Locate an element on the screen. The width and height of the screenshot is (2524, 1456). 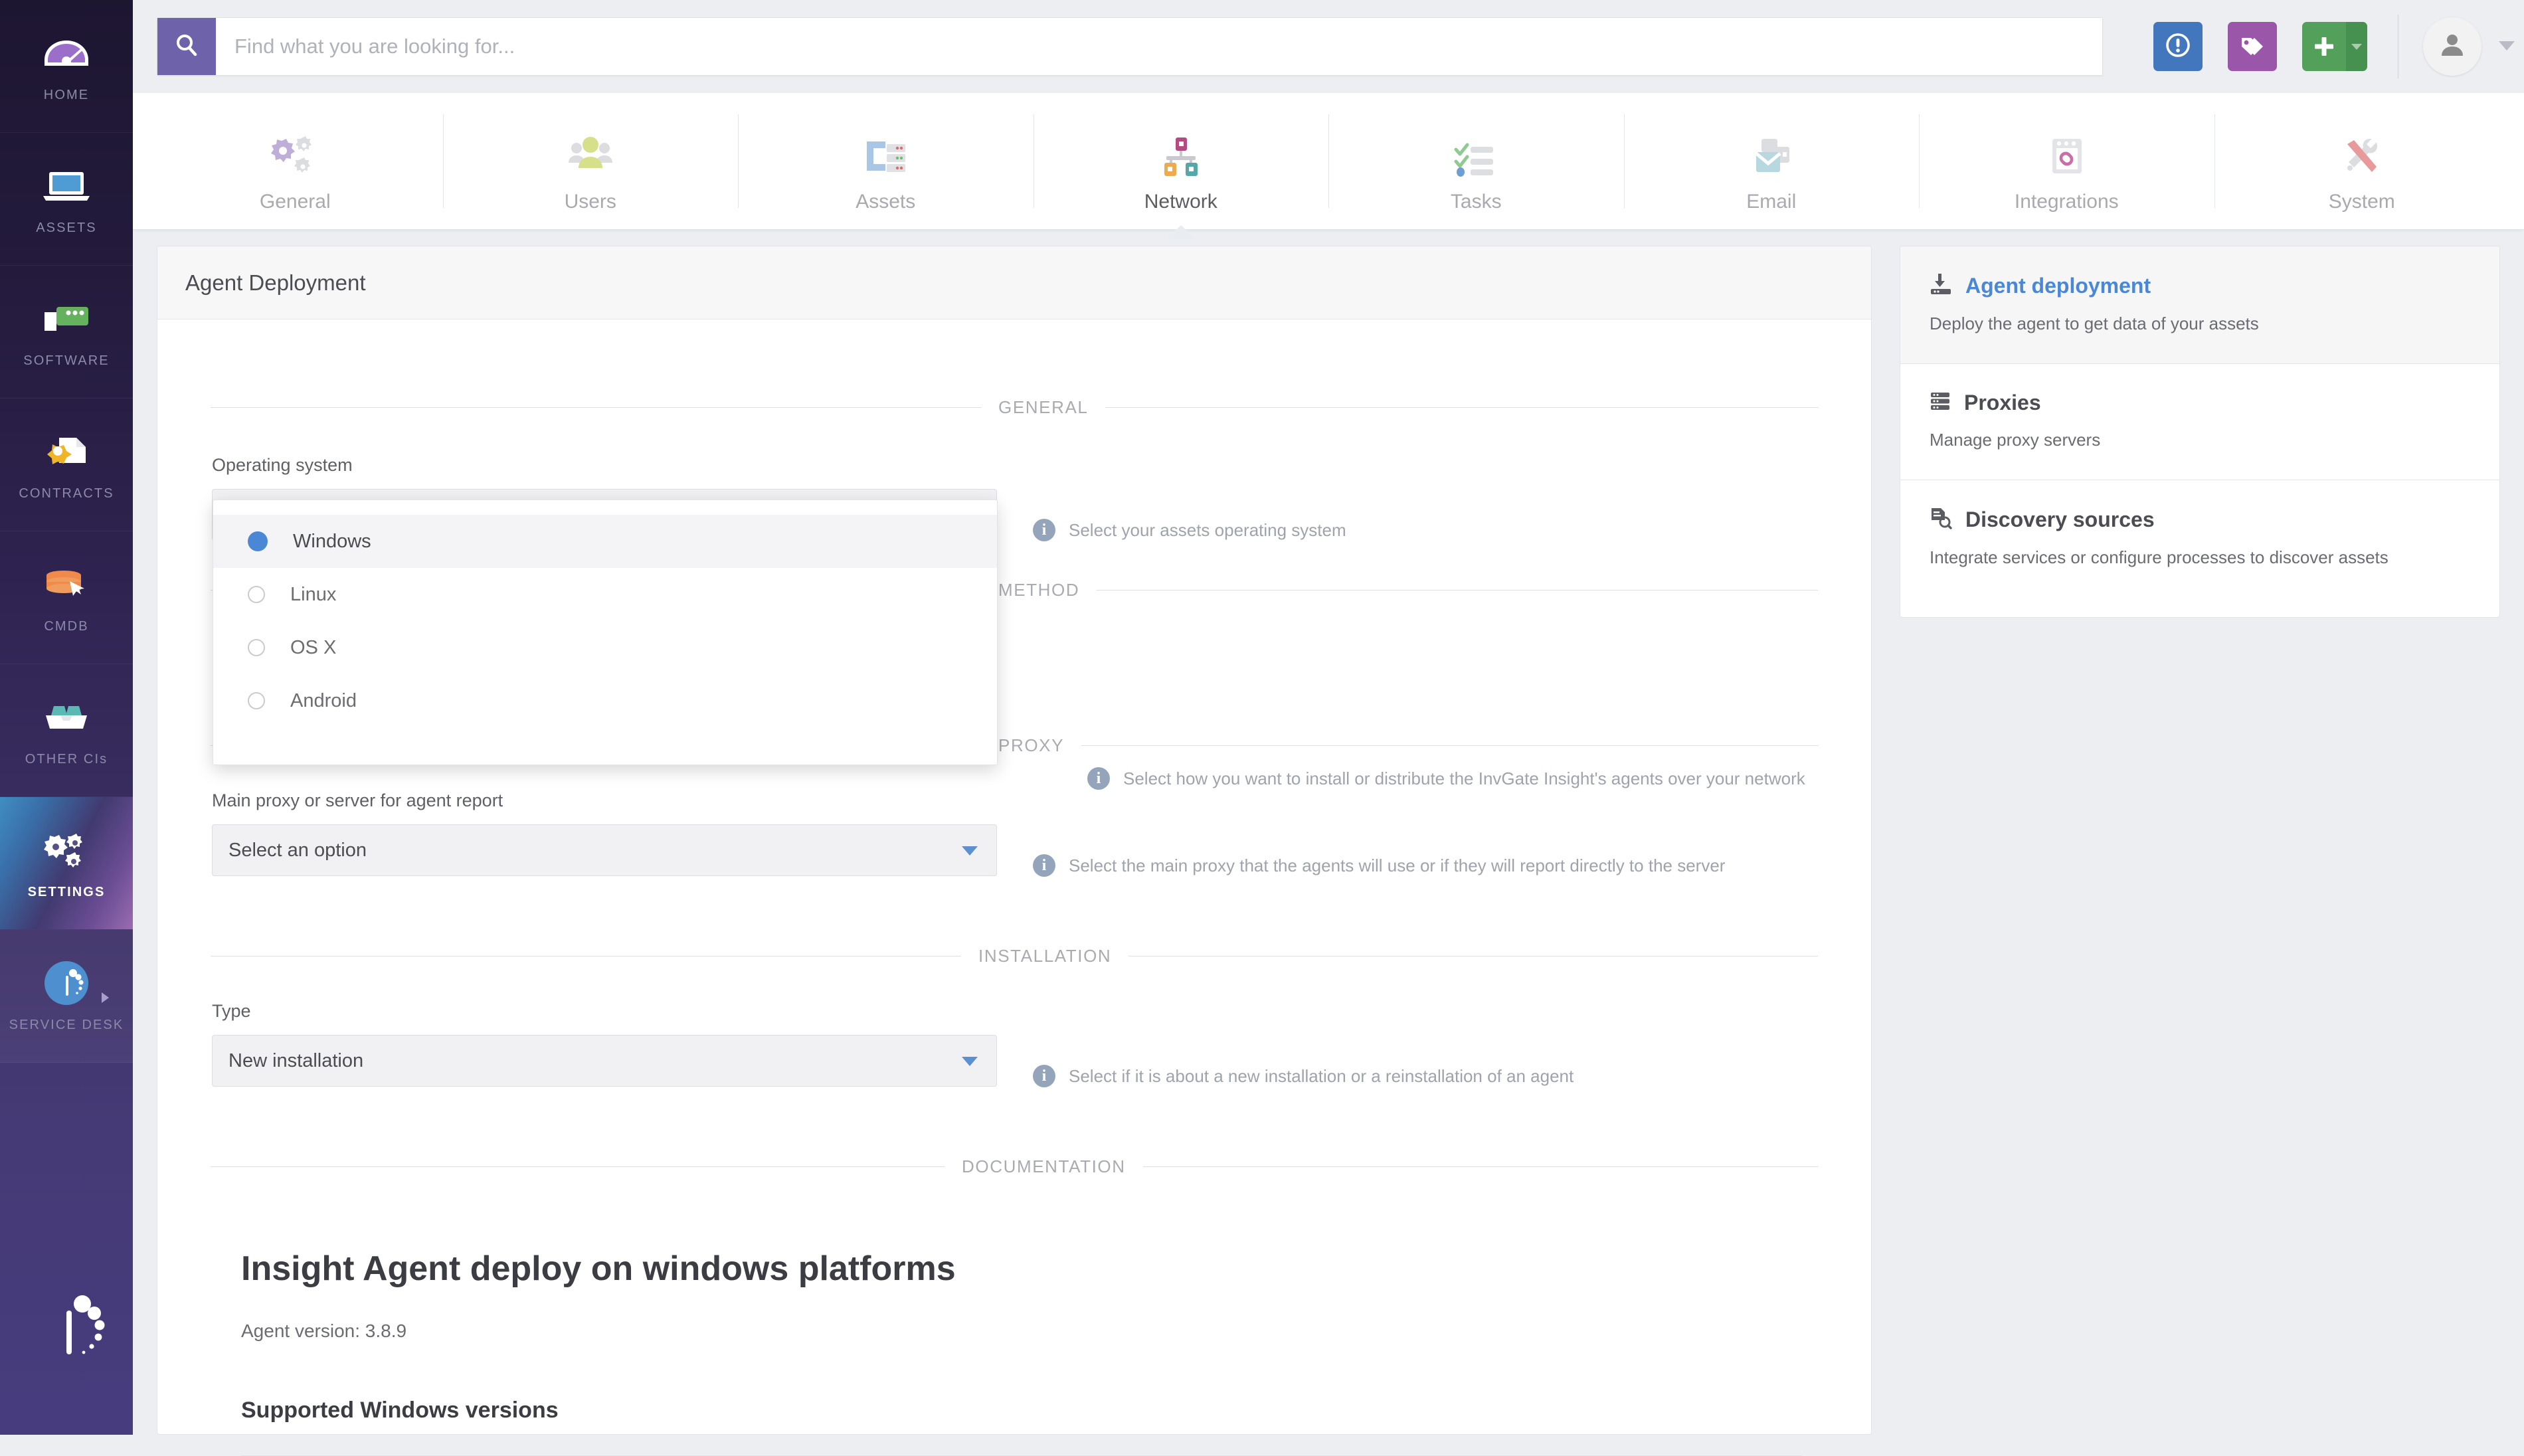
section-label: DOCUMENTATION is located at coordinates (1044, 1166).